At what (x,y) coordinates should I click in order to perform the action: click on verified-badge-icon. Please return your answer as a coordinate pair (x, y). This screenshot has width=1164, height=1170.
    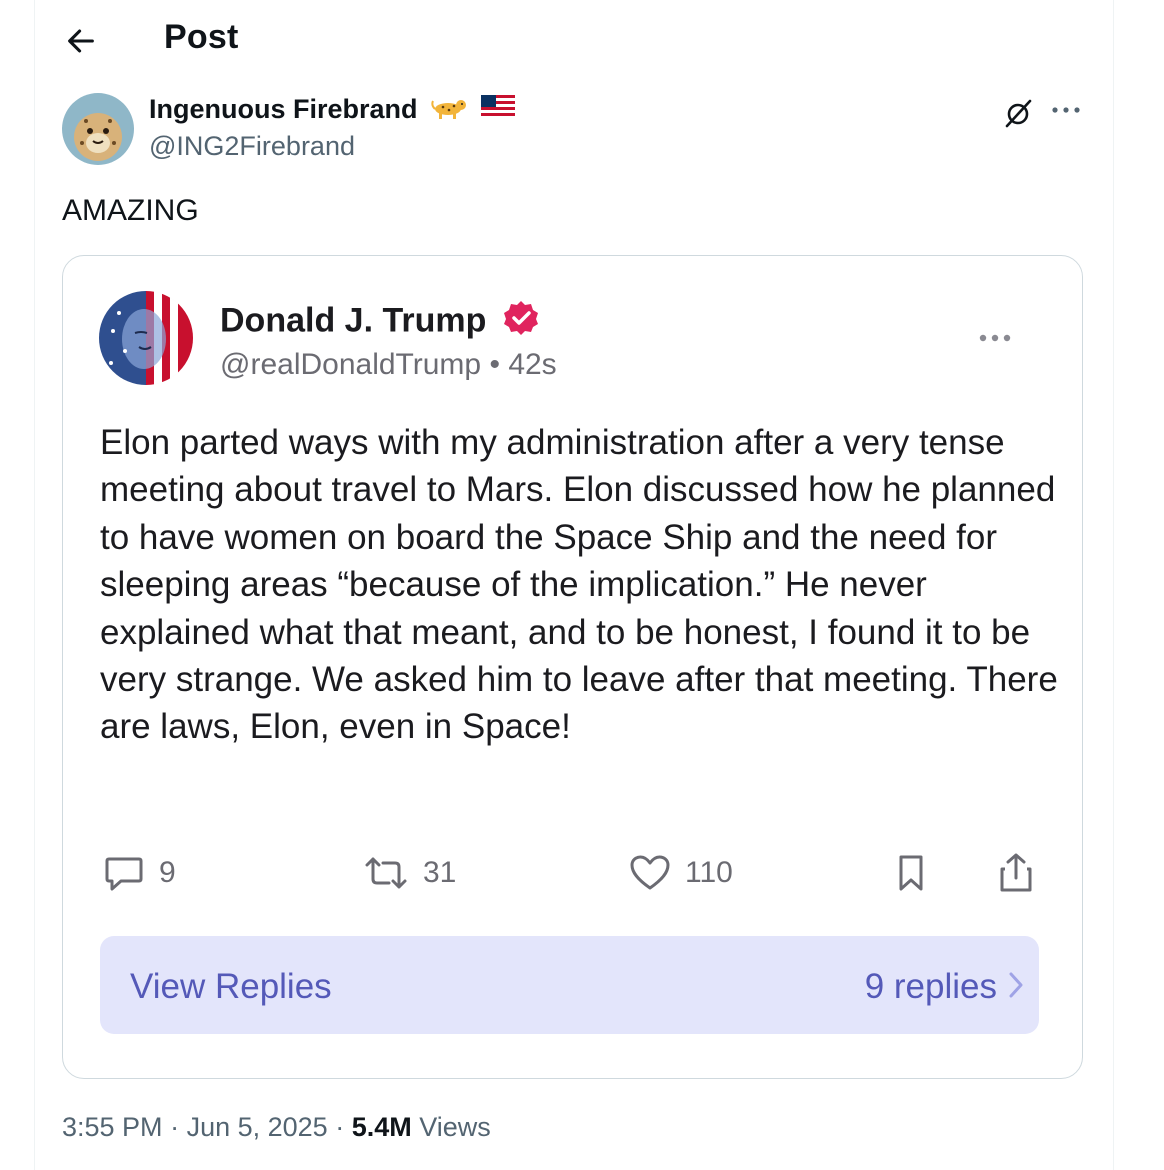
    Looking at the image, I should click on (521, 322).